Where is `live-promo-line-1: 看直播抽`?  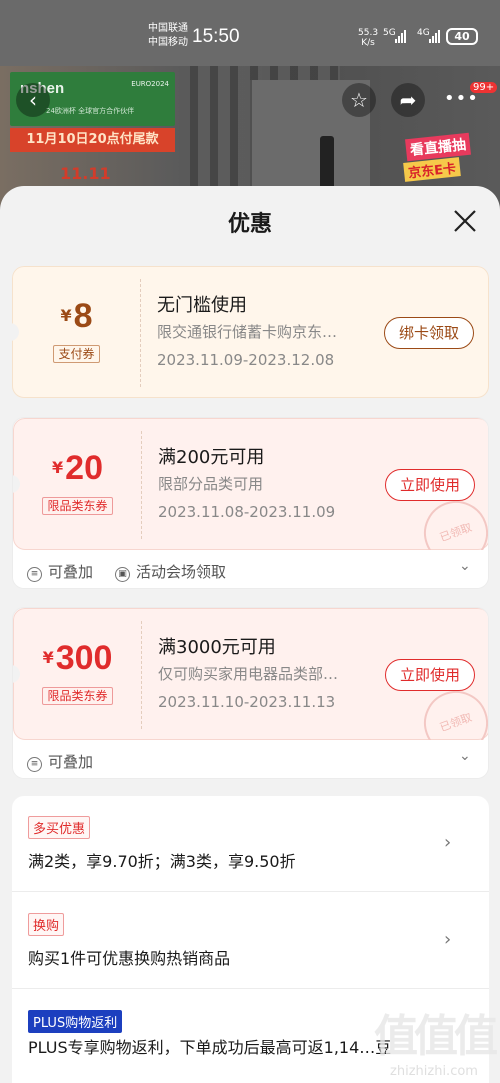 live-promo-line-1: 看直播抽 is located at coordinates (438, 147).